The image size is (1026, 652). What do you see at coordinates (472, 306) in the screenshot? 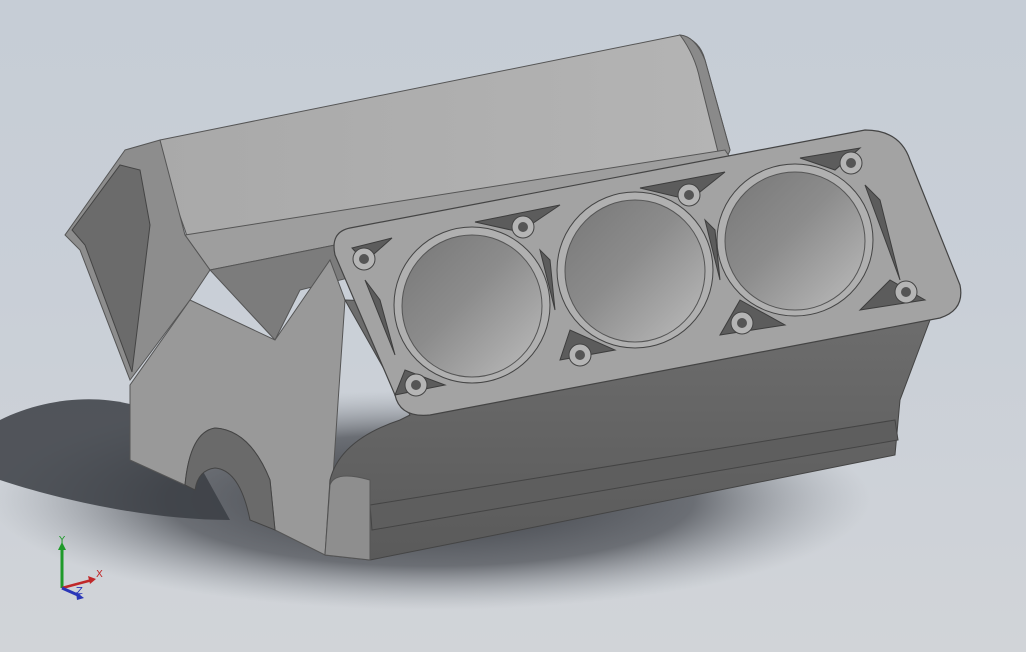
I see `bore-1-inner` at bounding box center [472, 306].